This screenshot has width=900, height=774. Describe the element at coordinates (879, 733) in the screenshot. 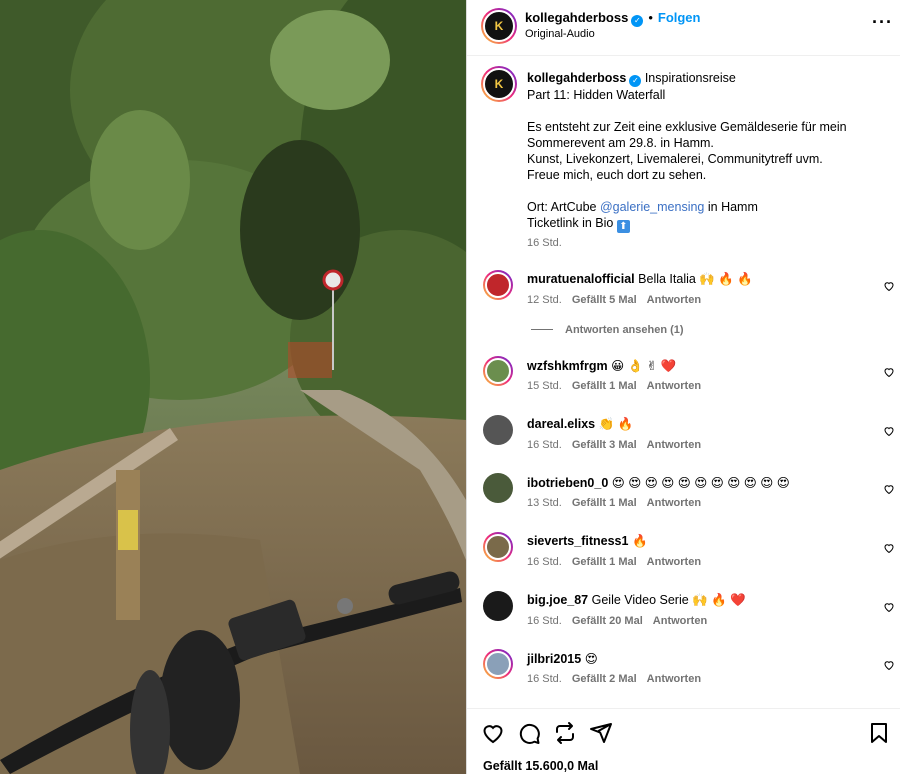

I see `bookmark-icon` at that location.